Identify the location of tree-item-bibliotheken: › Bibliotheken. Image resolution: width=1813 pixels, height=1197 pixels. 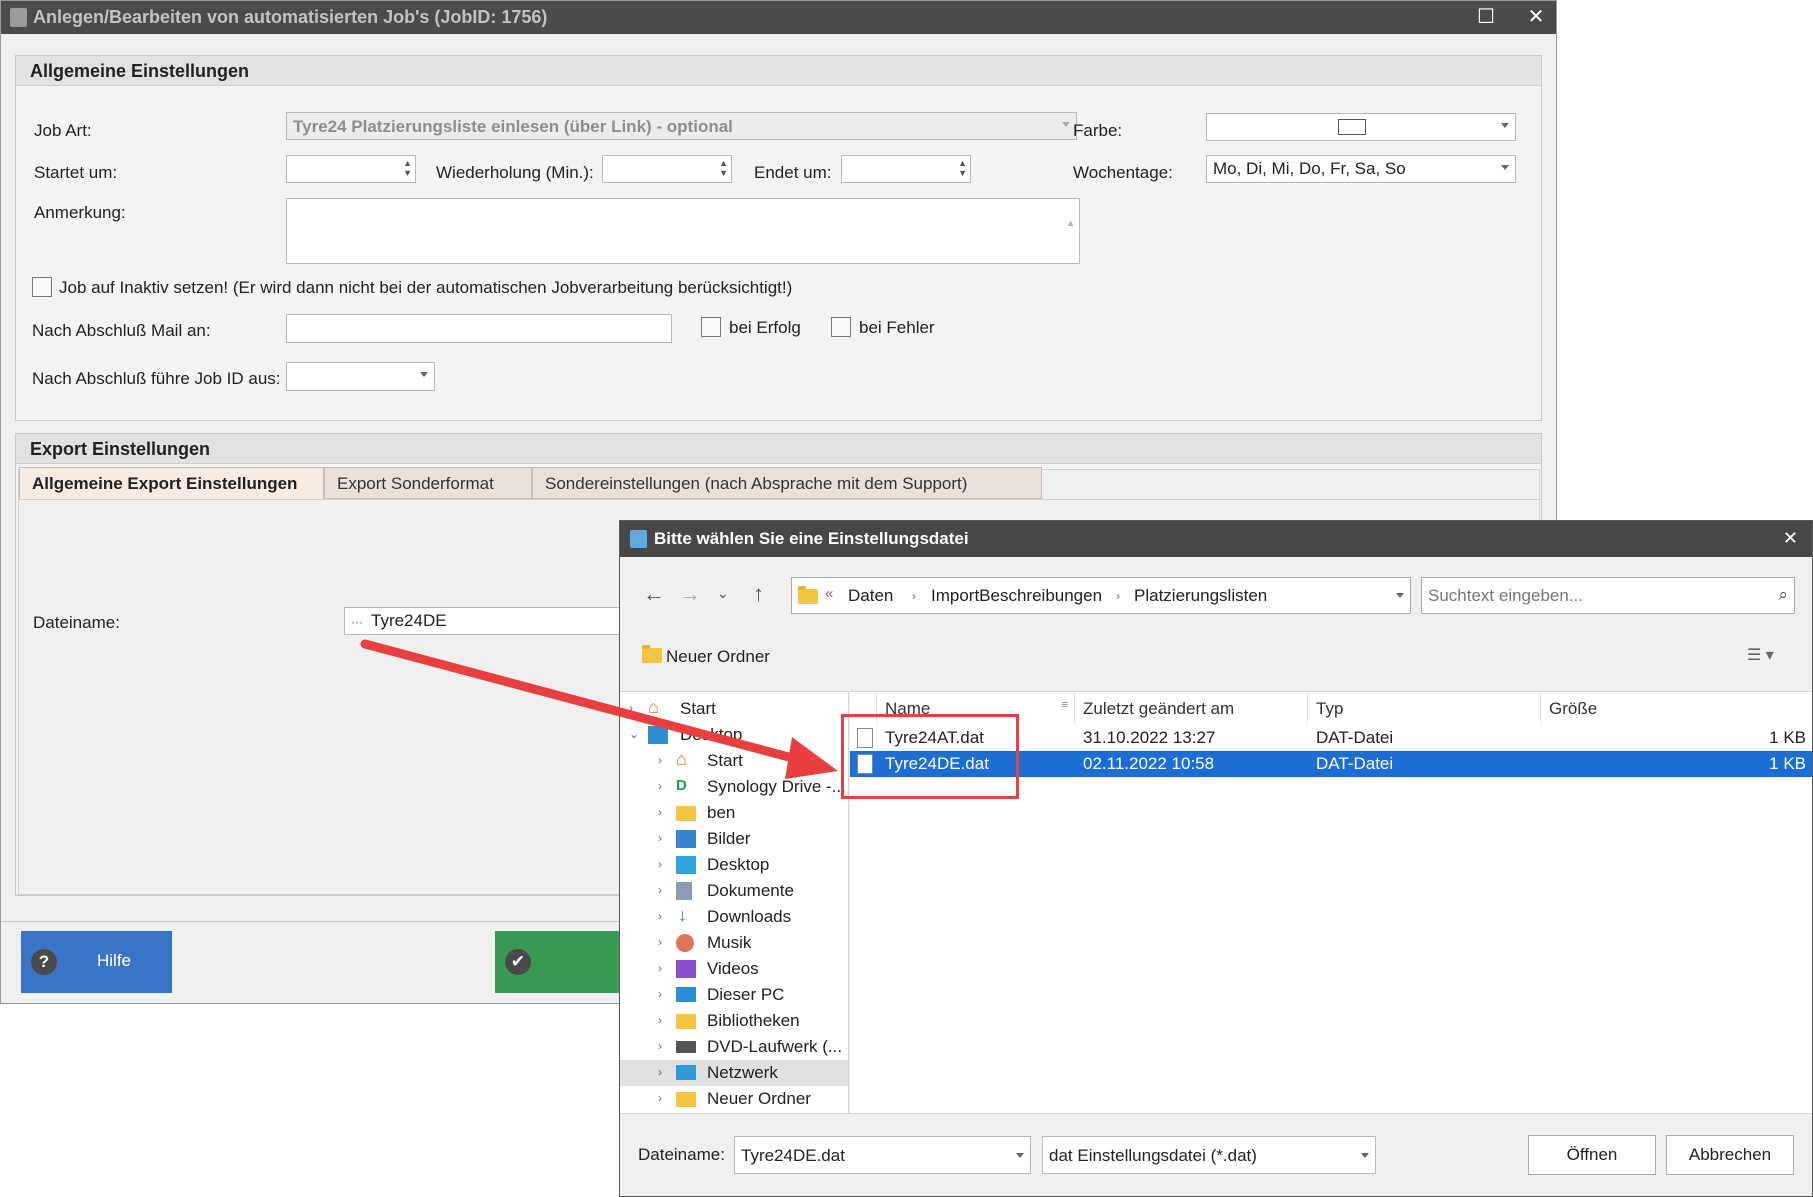
(734, 1021).